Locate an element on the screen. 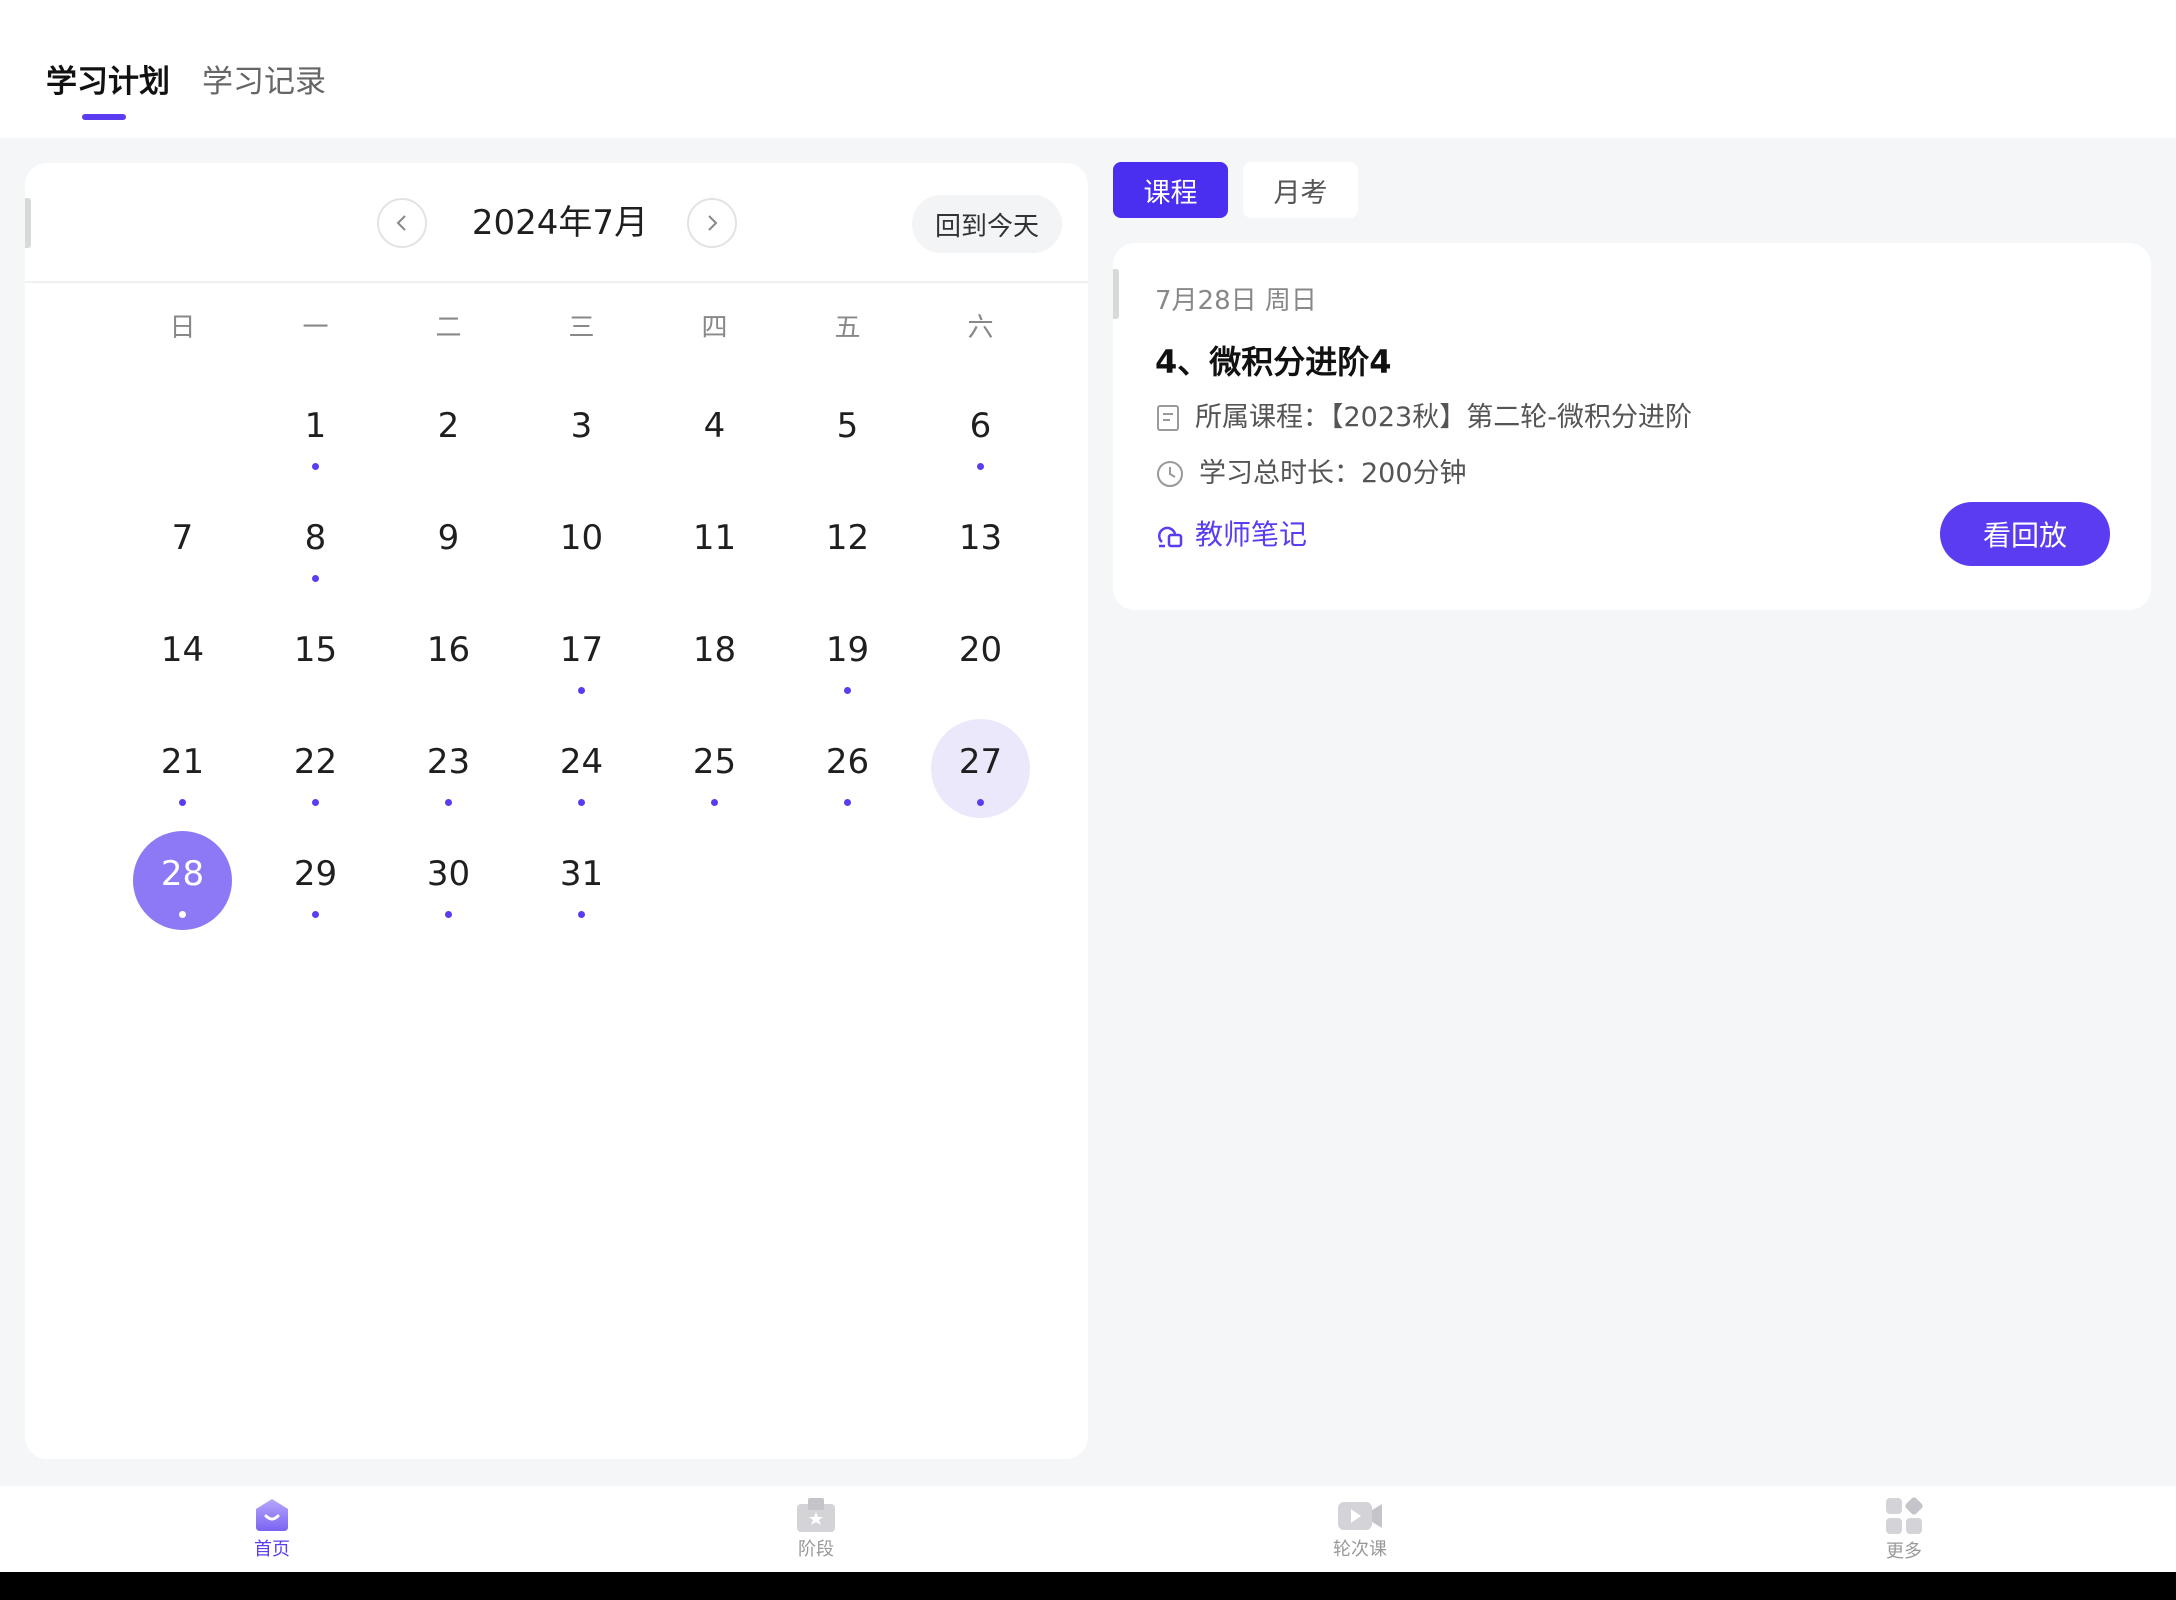  nav-item-home: 首页 is located at coordinates (272, 1529).